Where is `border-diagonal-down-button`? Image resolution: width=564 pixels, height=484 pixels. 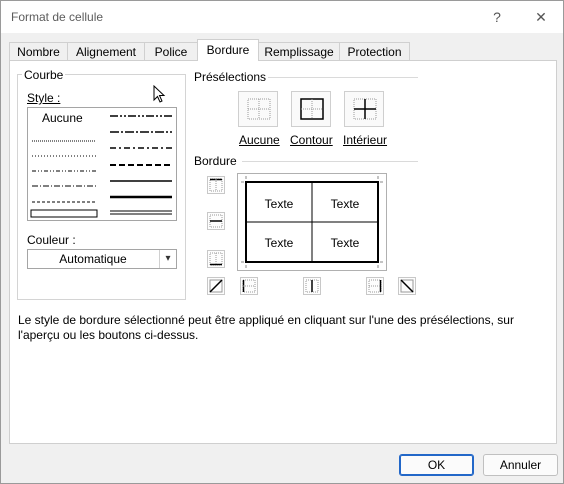
border-diagonal-down-button is located at coordinates (407, 286).